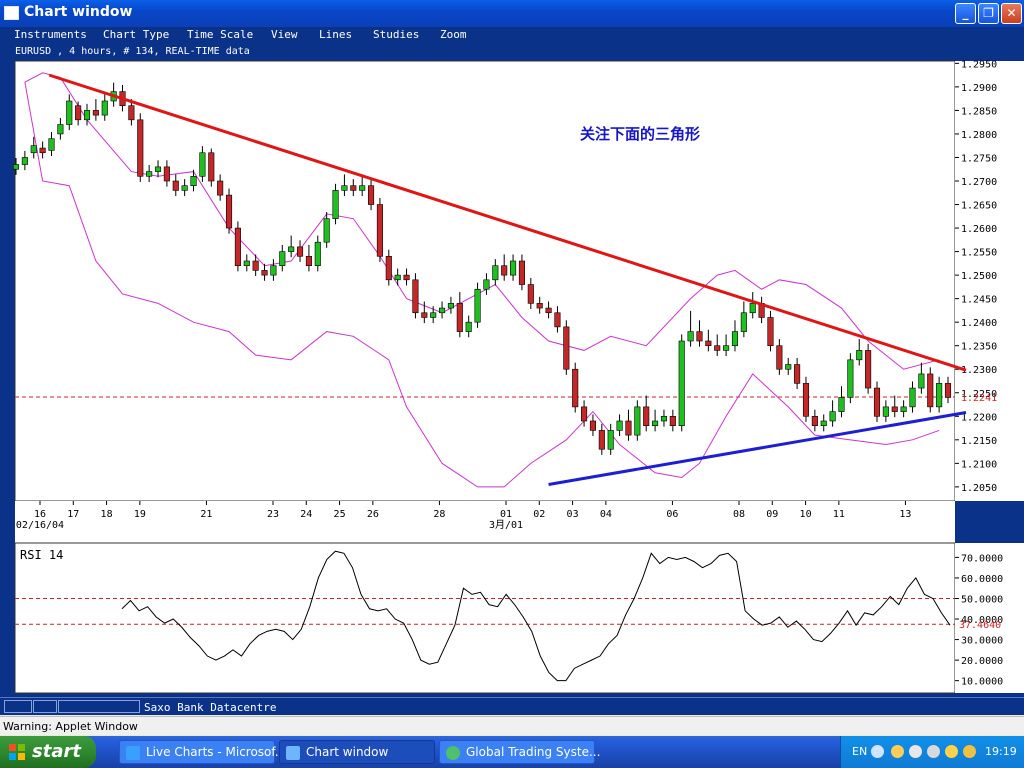  Describe the element at coordinates (485, 522) in the screenshot. I see `time-axis-area` at that location.